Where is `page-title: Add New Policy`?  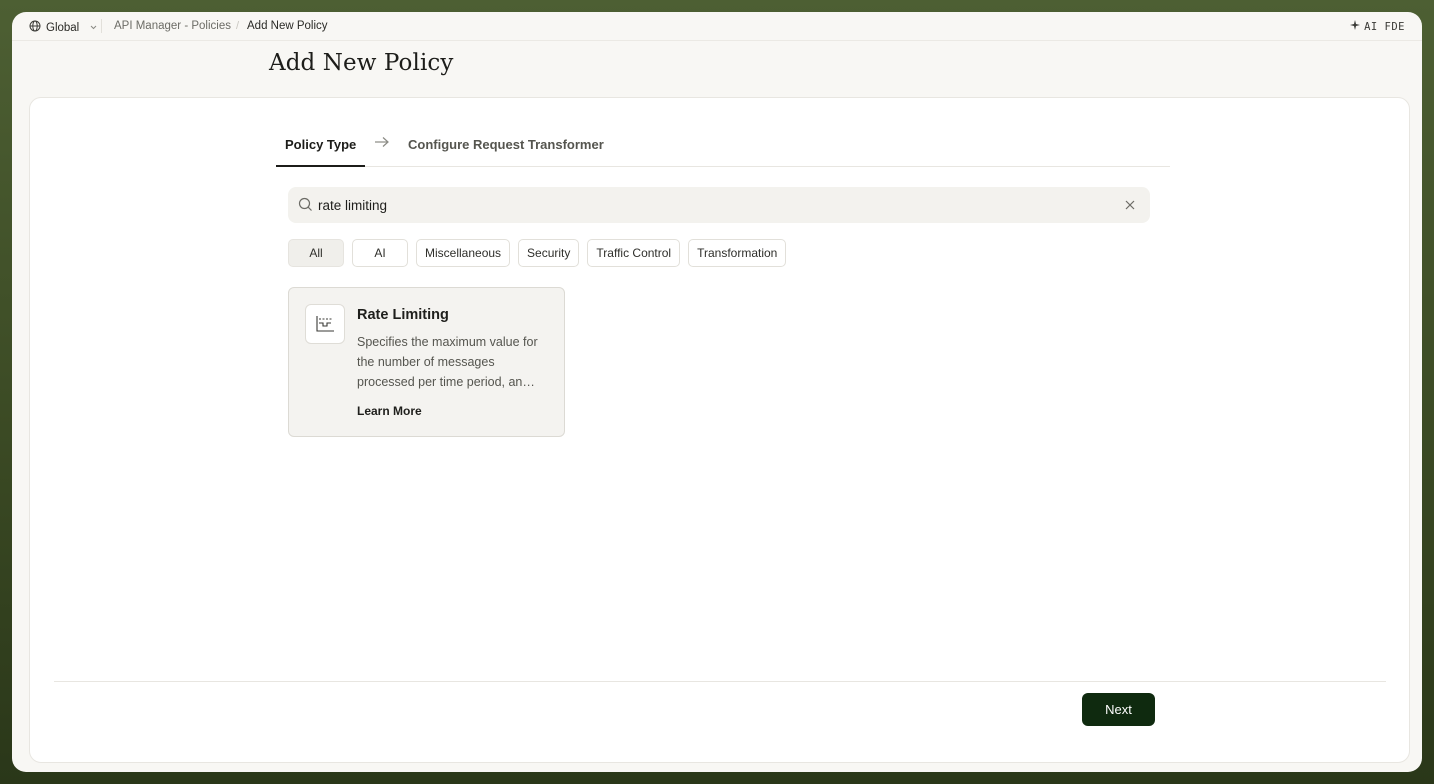
page-title: Add New Policy is located at coordinates (361, 63).